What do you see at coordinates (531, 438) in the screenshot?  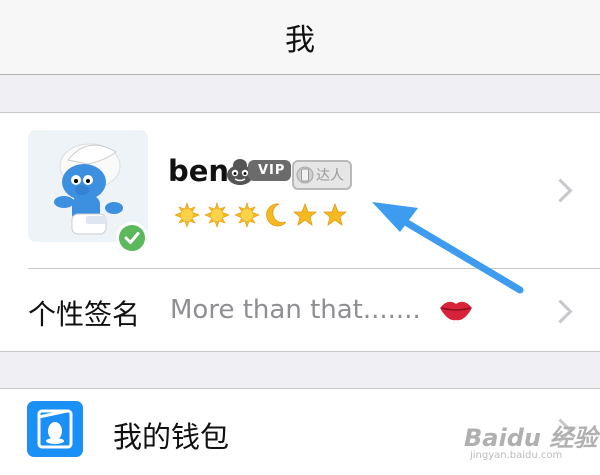 I see `watermark-brand: Baidu 经验` at bounding box center [531, 438].